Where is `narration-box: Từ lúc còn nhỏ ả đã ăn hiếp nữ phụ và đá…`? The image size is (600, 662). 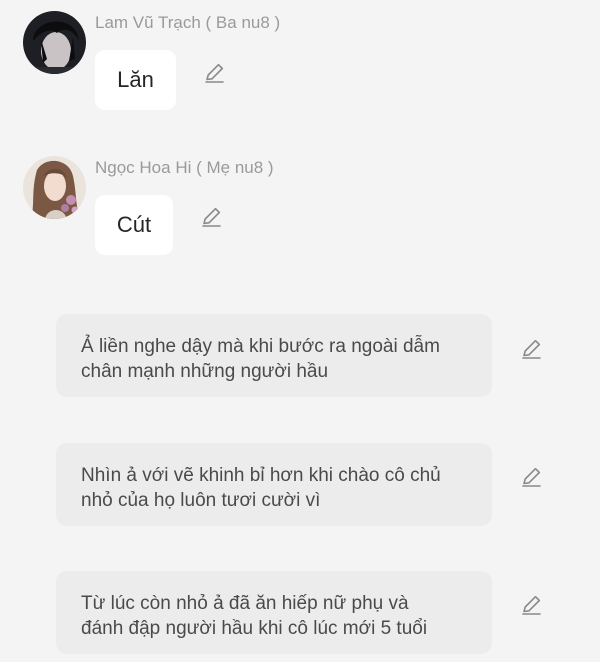
narration-box: Từ lúc còn nhỏ ả đã ăn hiếp nữ phụ và đá… is located at coordinates (274, 612).